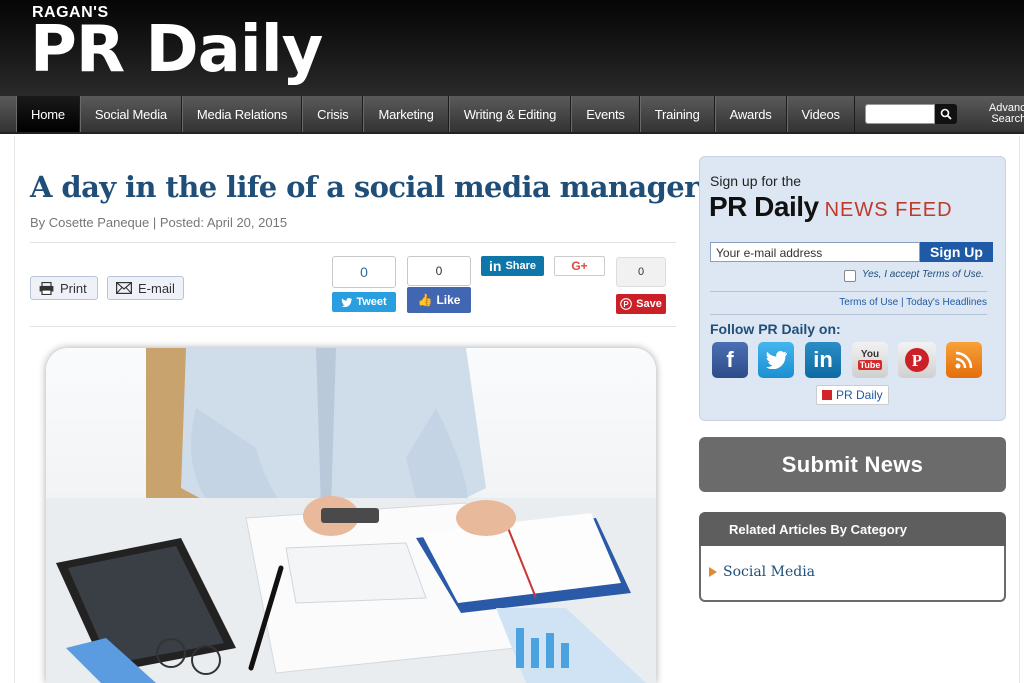 Image resolution: width=1024 pixels, height=683 pixels. I want to click on related-item: Social Media, so click(762, 572).